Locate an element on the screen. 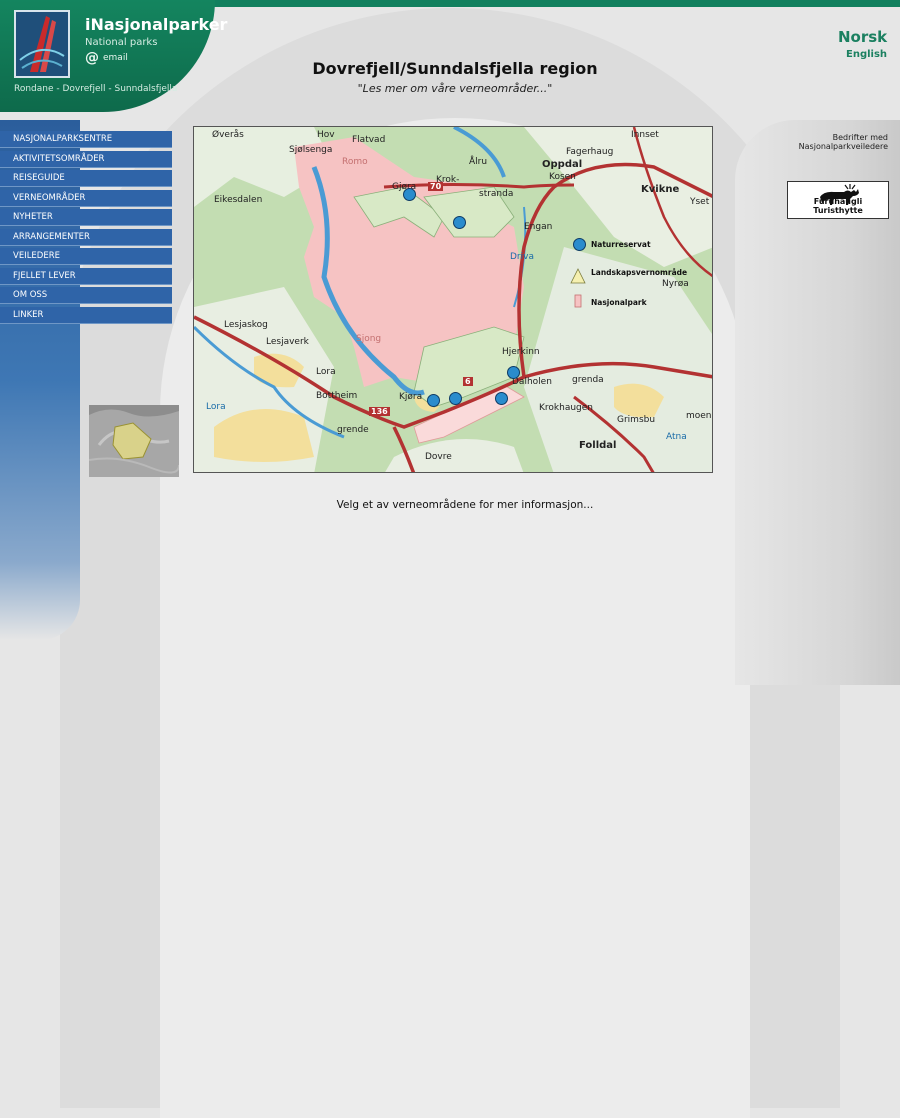 This screenshot has width=900, height=1118. map-label-overas: Øverås is located at coordinates (228, 135).